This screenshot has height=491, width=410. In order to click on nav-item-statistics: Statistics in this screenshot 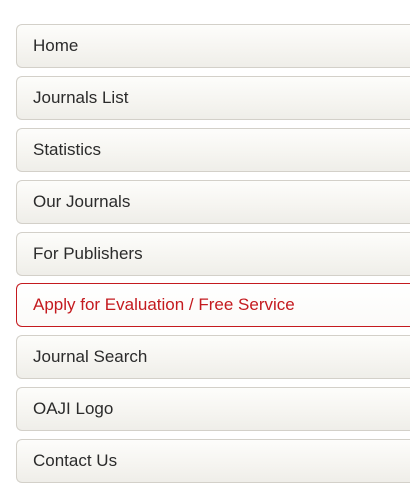, I will do `click(213, 149)`.